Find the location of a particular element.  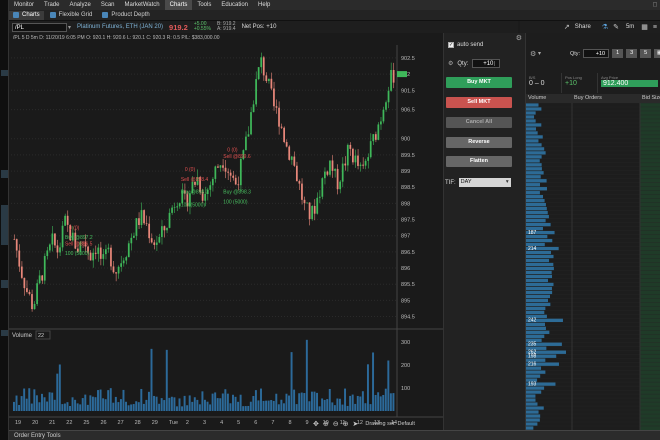

grid-layout-icon: ▦ is located at coordinates (644, 27).